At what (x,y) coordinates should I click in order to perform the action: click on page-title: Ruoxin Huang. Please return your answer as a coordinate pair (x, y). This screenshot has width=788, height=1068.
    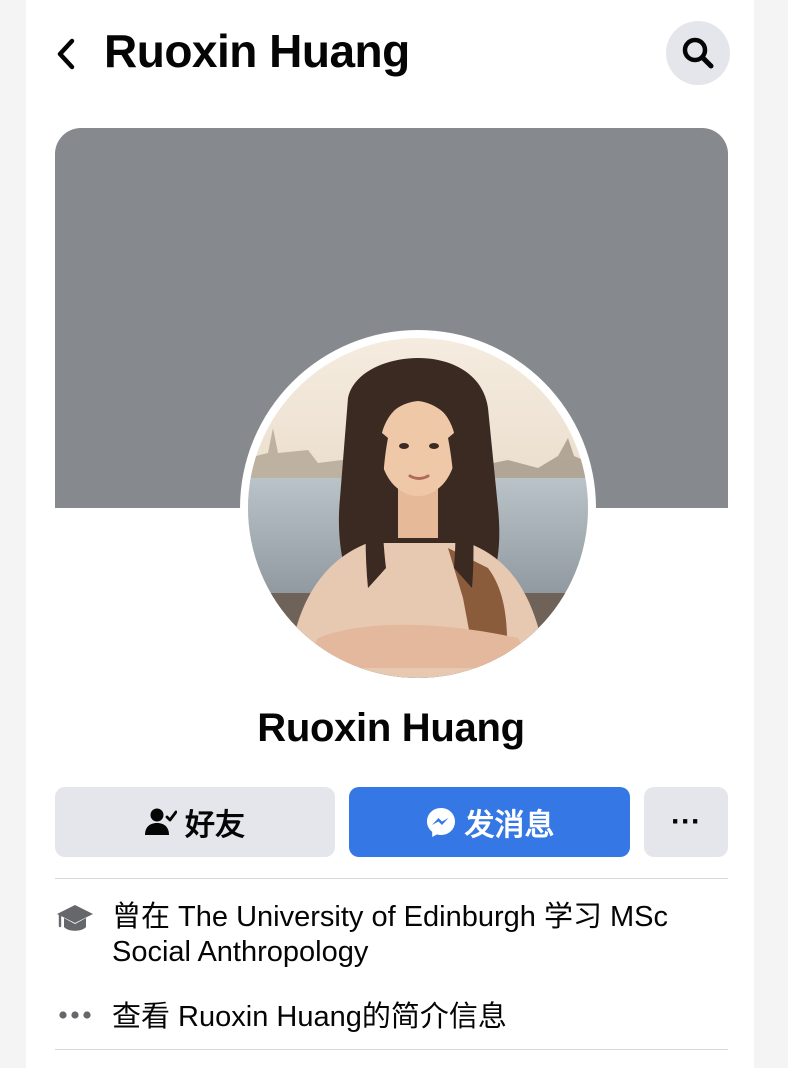
    Looking at the image, I should click on (257, 51).